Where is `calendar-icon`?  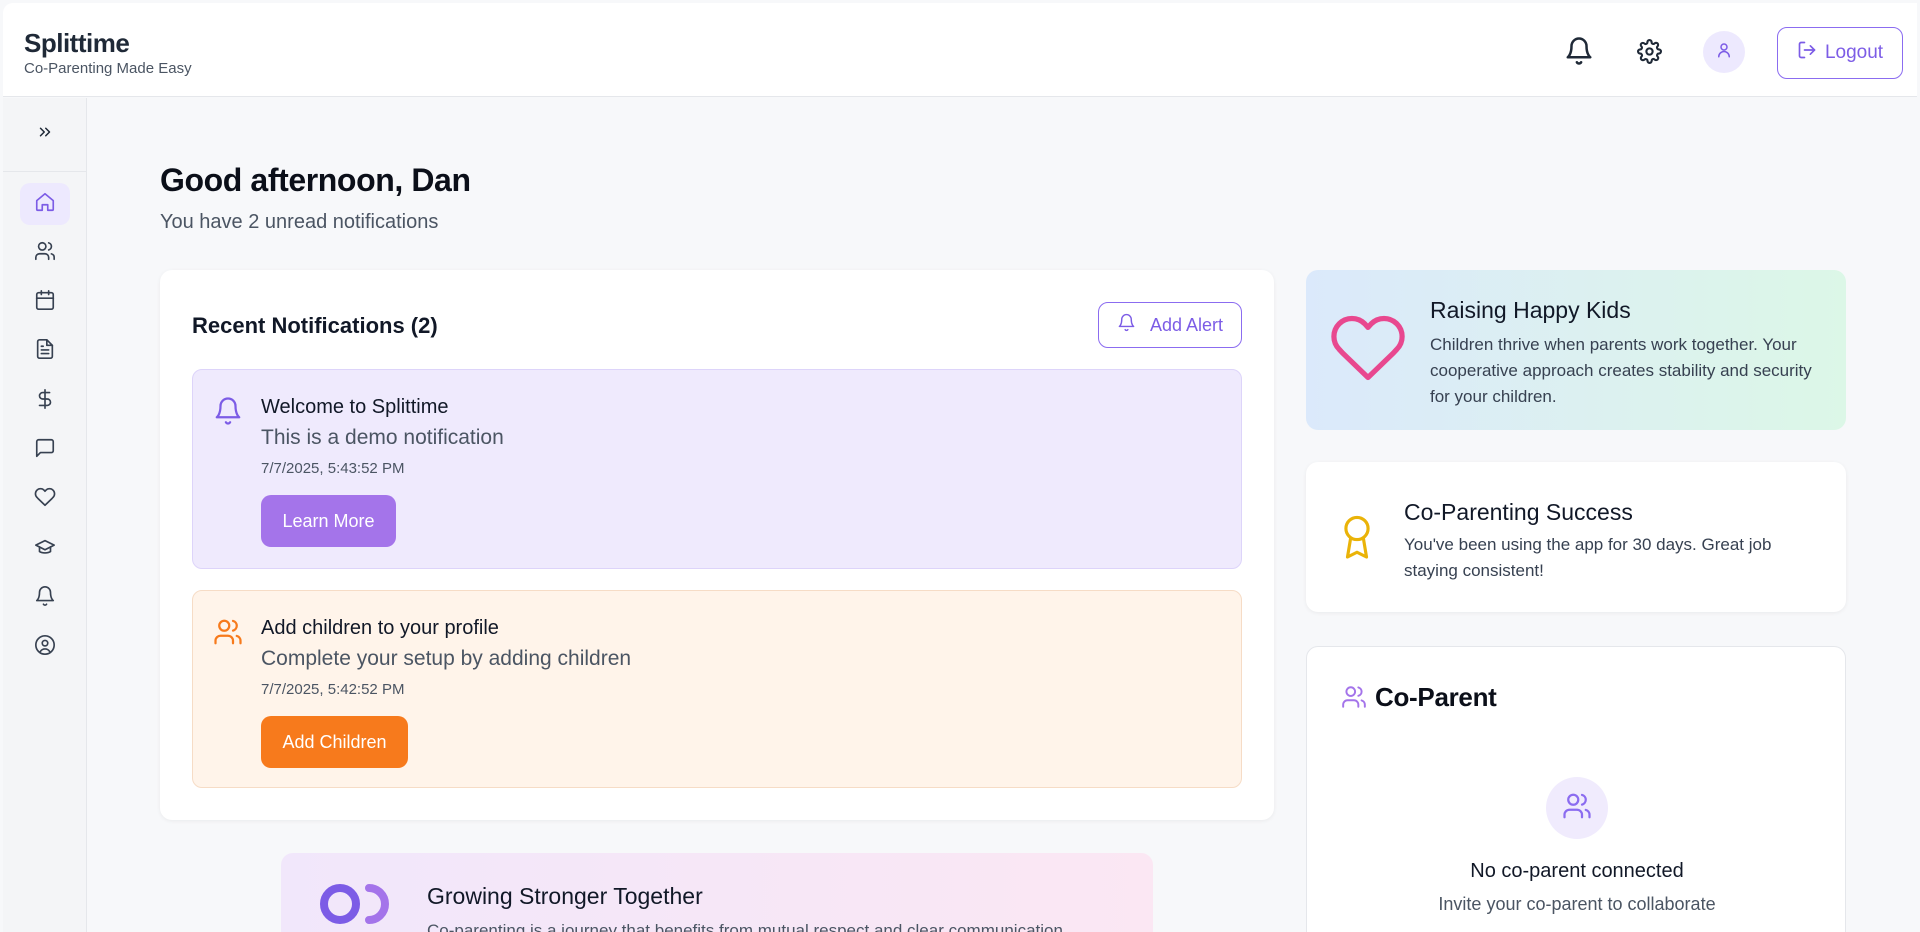
calendar-icon is located at coordinates (45, 302).